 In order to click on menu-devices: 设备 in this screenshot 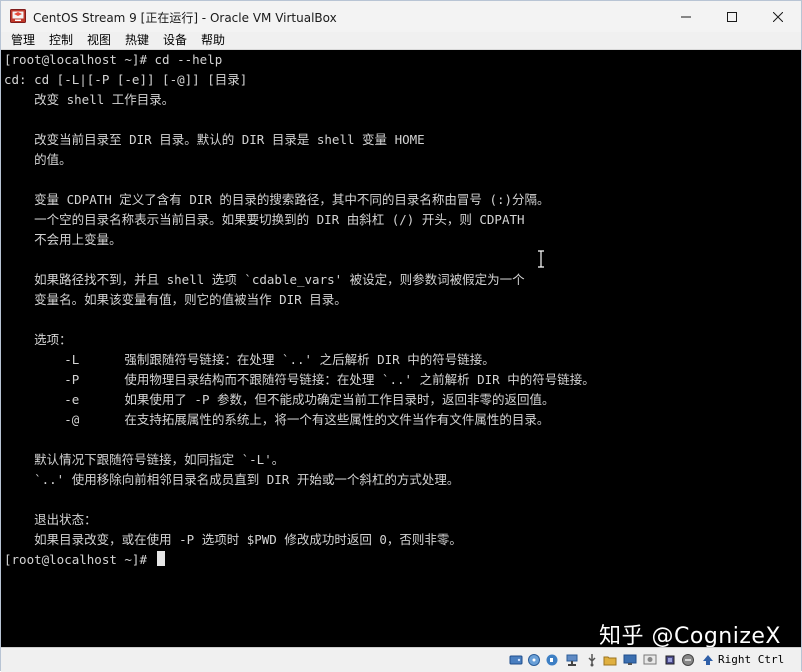, I will do `click(175, 40)`.